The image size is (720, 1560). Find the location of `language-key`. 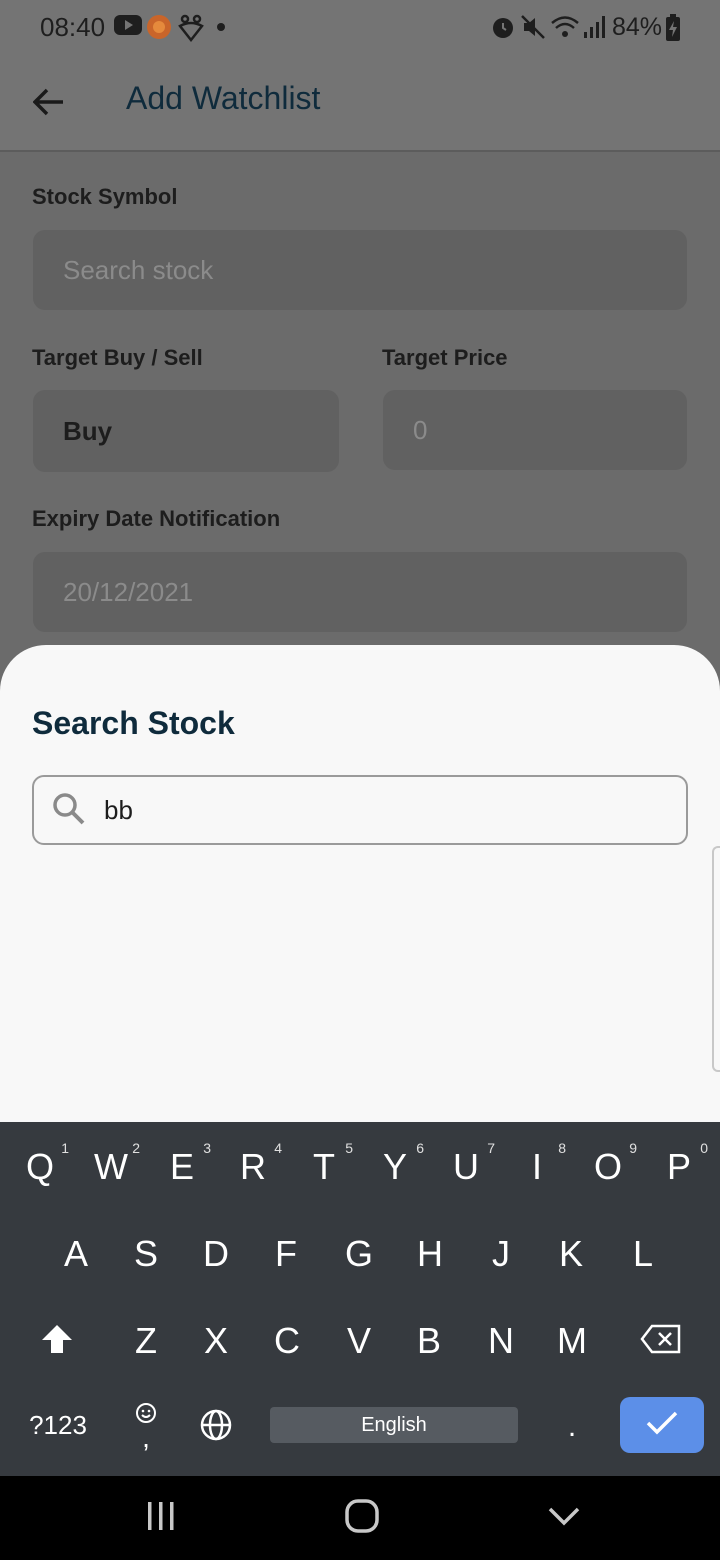

language-key is located at coordinates (216, 1427).